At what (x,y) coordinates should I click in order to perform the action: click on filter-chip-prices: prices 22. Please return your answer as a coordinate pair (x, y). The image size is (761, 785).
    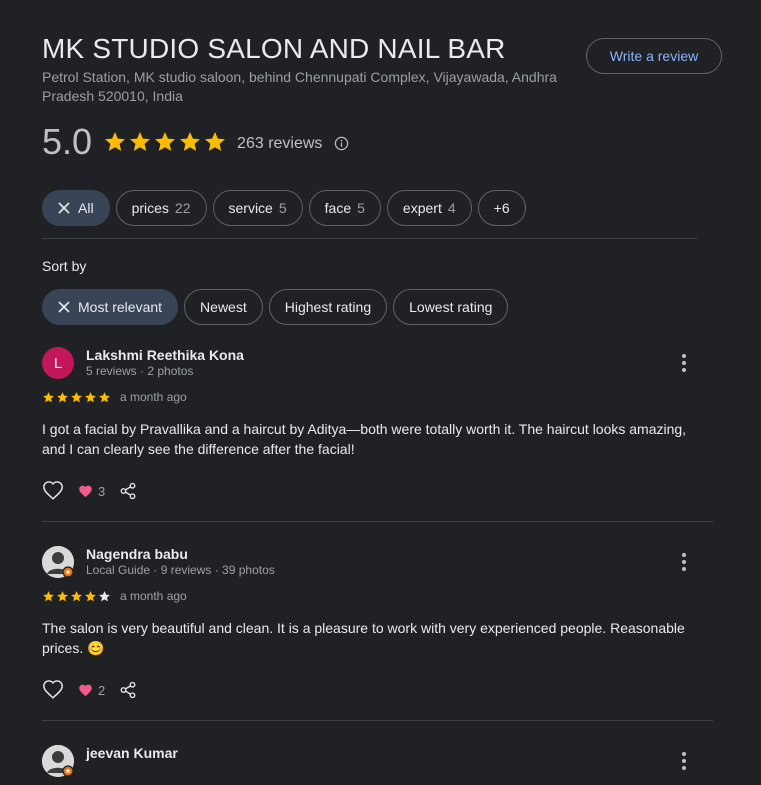
    Looking at the image, I should click on (161, 208).